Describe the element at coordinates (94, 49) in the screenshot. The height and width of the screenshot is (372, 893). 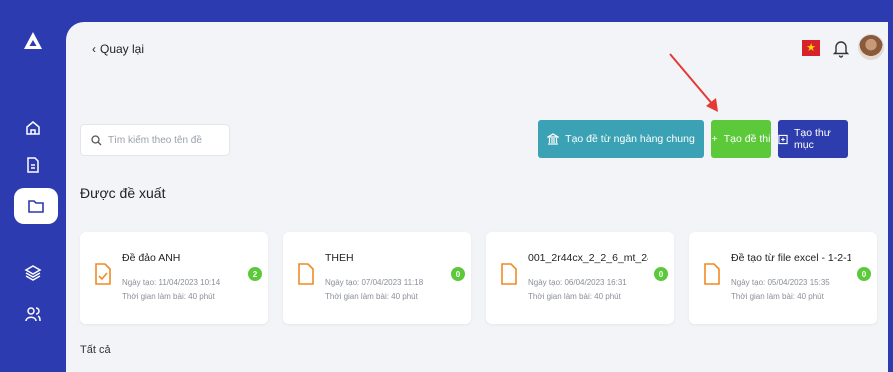
I see `chevron-left-icon: ‹` at that location.